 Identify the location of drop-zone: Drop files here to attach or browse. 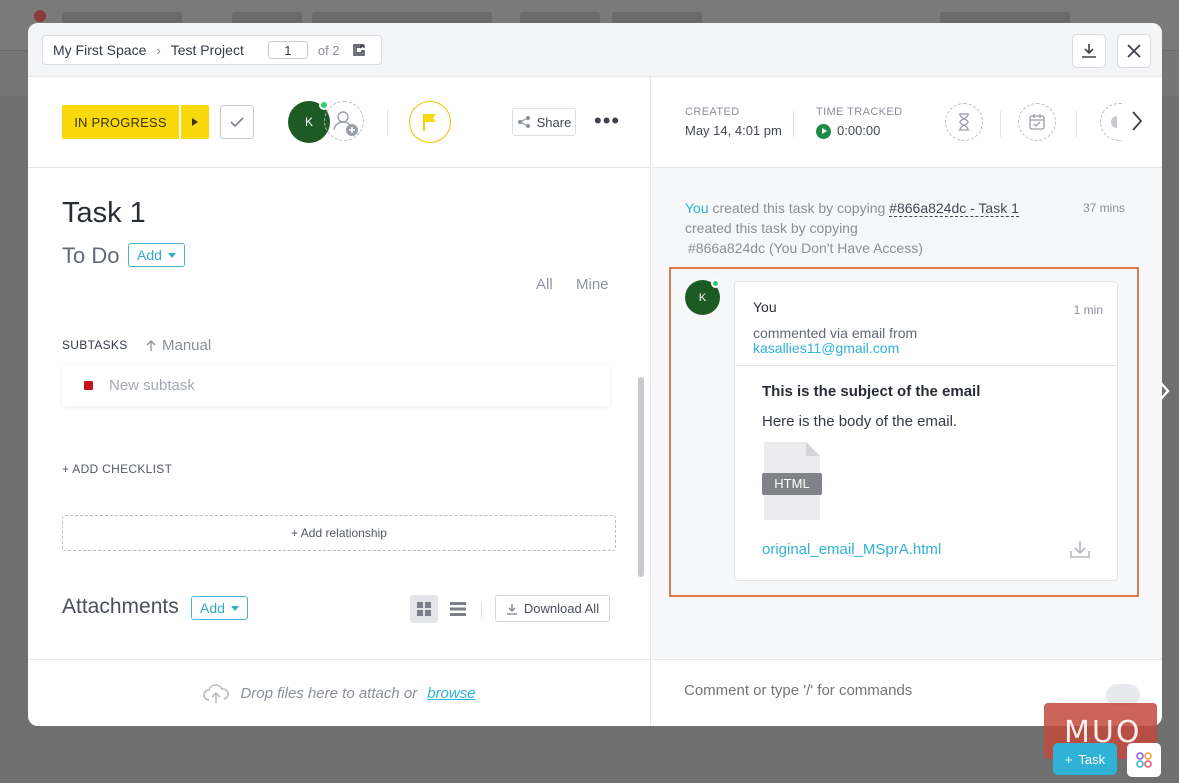
(339, 692).